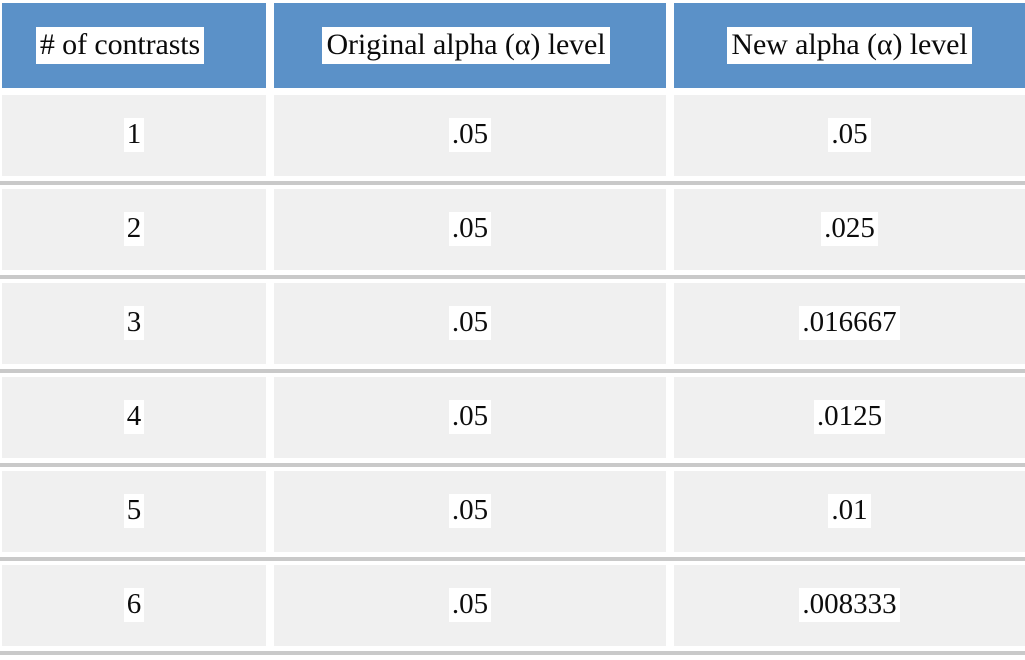 The height and width of the screenshot is (660, 1025). Describe the element at coordinates (134, 605) in the screenshot. I see `cell-contrasts-value: 6` at that location.